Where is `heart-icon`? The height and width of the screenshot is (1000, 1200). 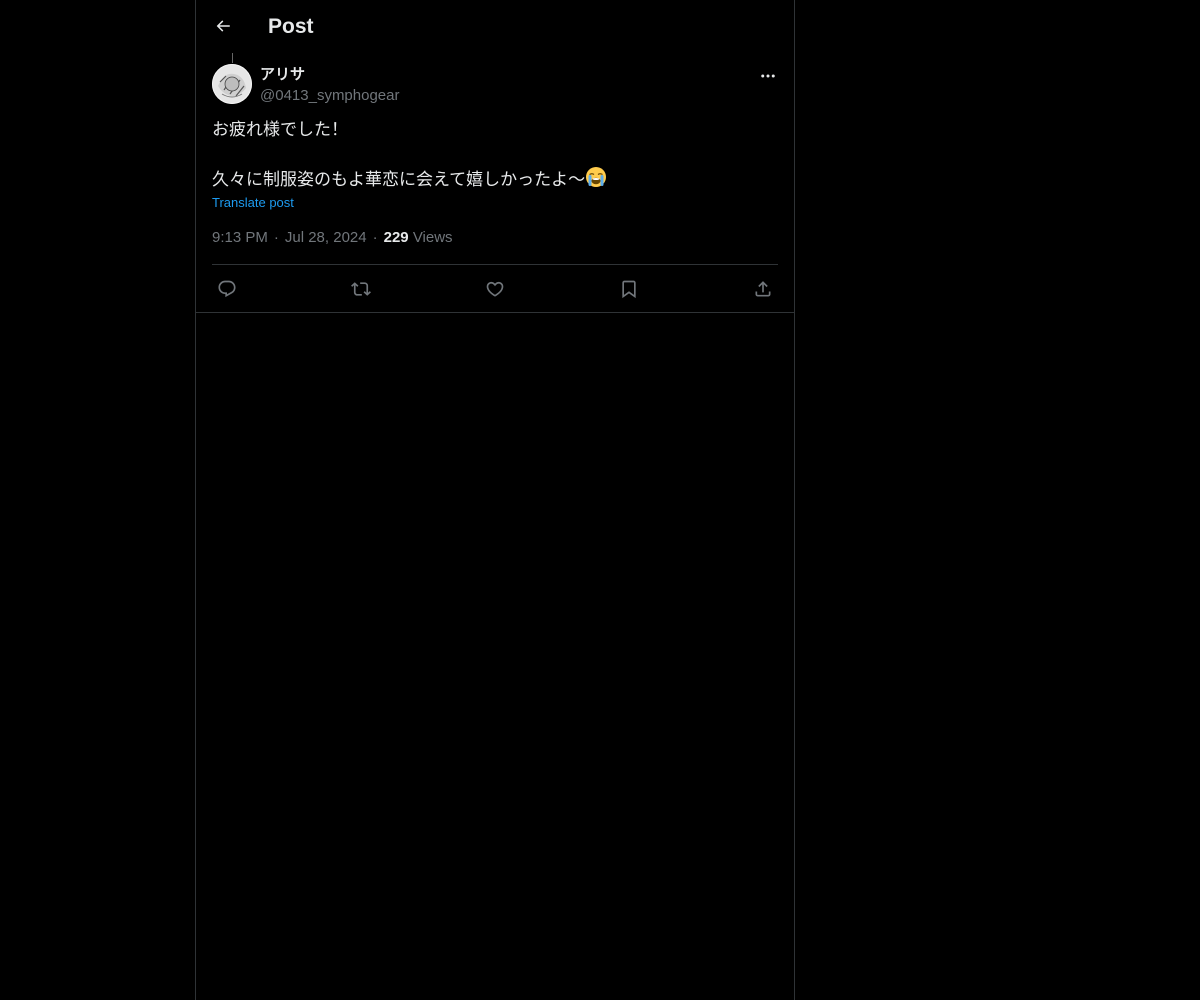 heart-icon is located at coordinates (495, 289).